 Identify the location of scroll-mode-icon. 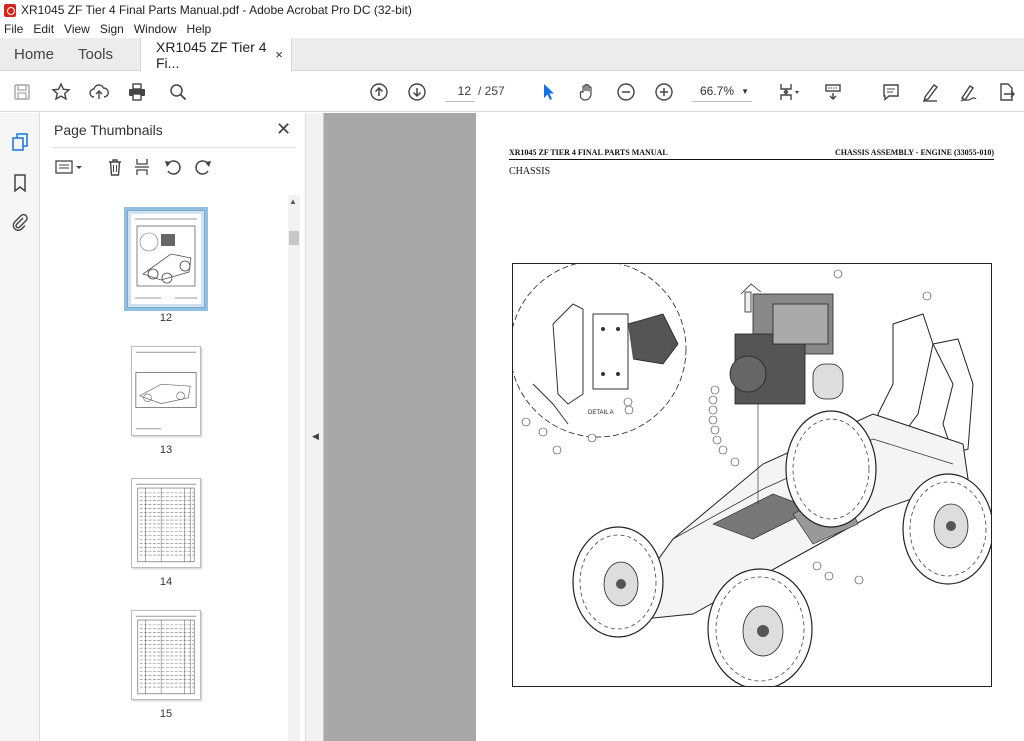
(833, 92).